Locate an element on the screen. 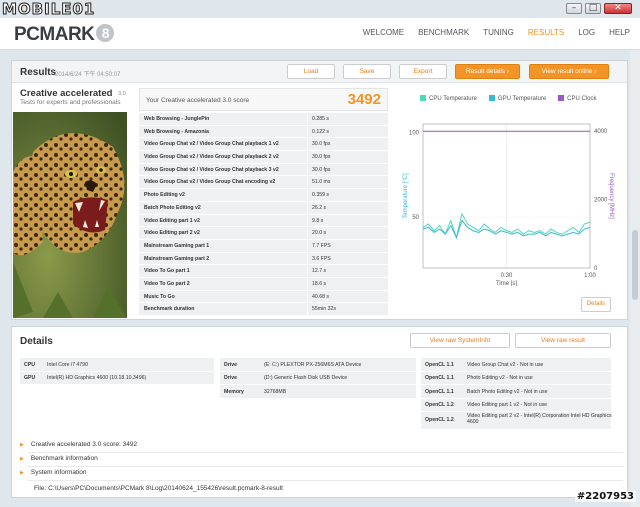 The image size is (640, 507). score-label: Your Creative accelerated 3.0 score is located at coordinates (198, 100).